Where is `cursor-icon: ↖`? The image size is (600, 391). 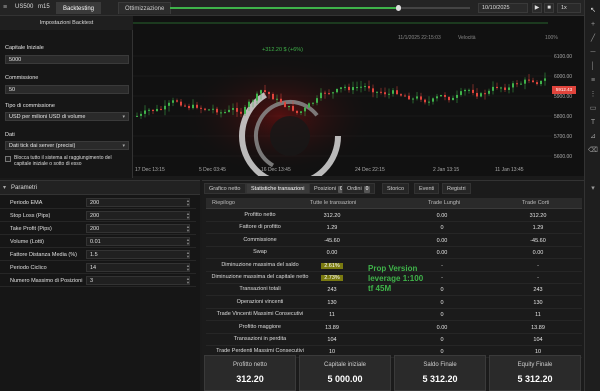 cursor-icon: ↖ is located at coordinates (593, 11).